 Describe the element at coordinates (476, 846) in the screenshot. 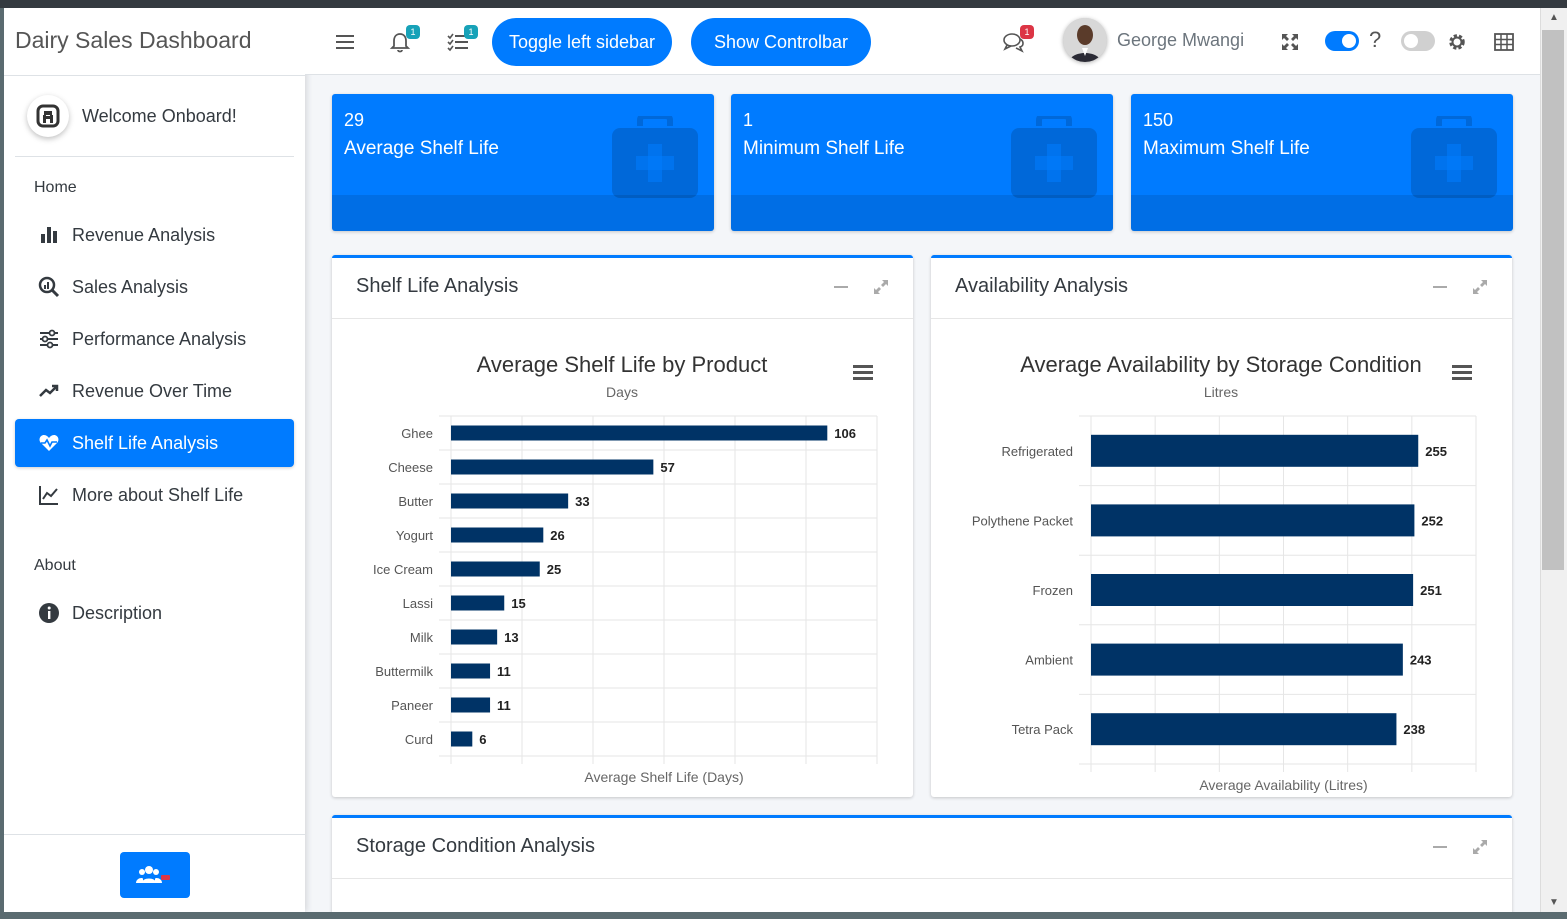

I see `card-title: Storage Condition Analysis` at that location.